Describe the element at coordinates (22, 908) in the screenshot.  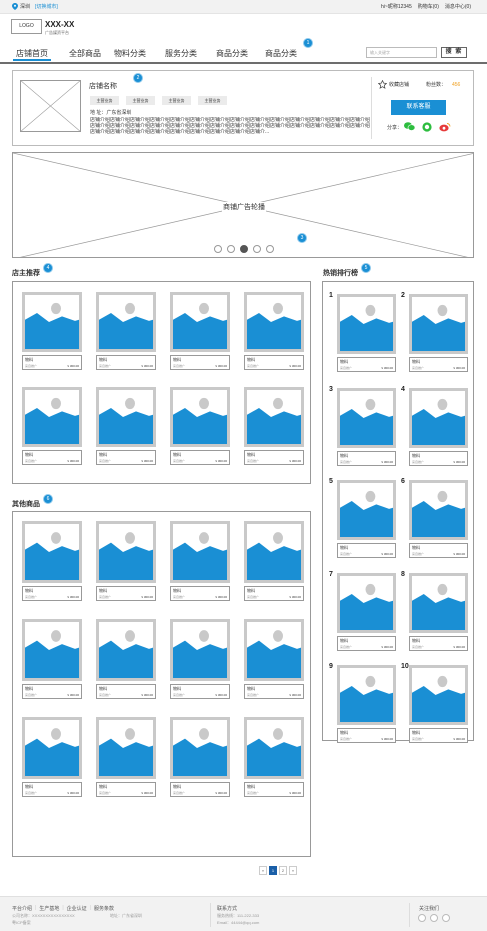
I see `footer-link-about: 平台介绍` at that location.